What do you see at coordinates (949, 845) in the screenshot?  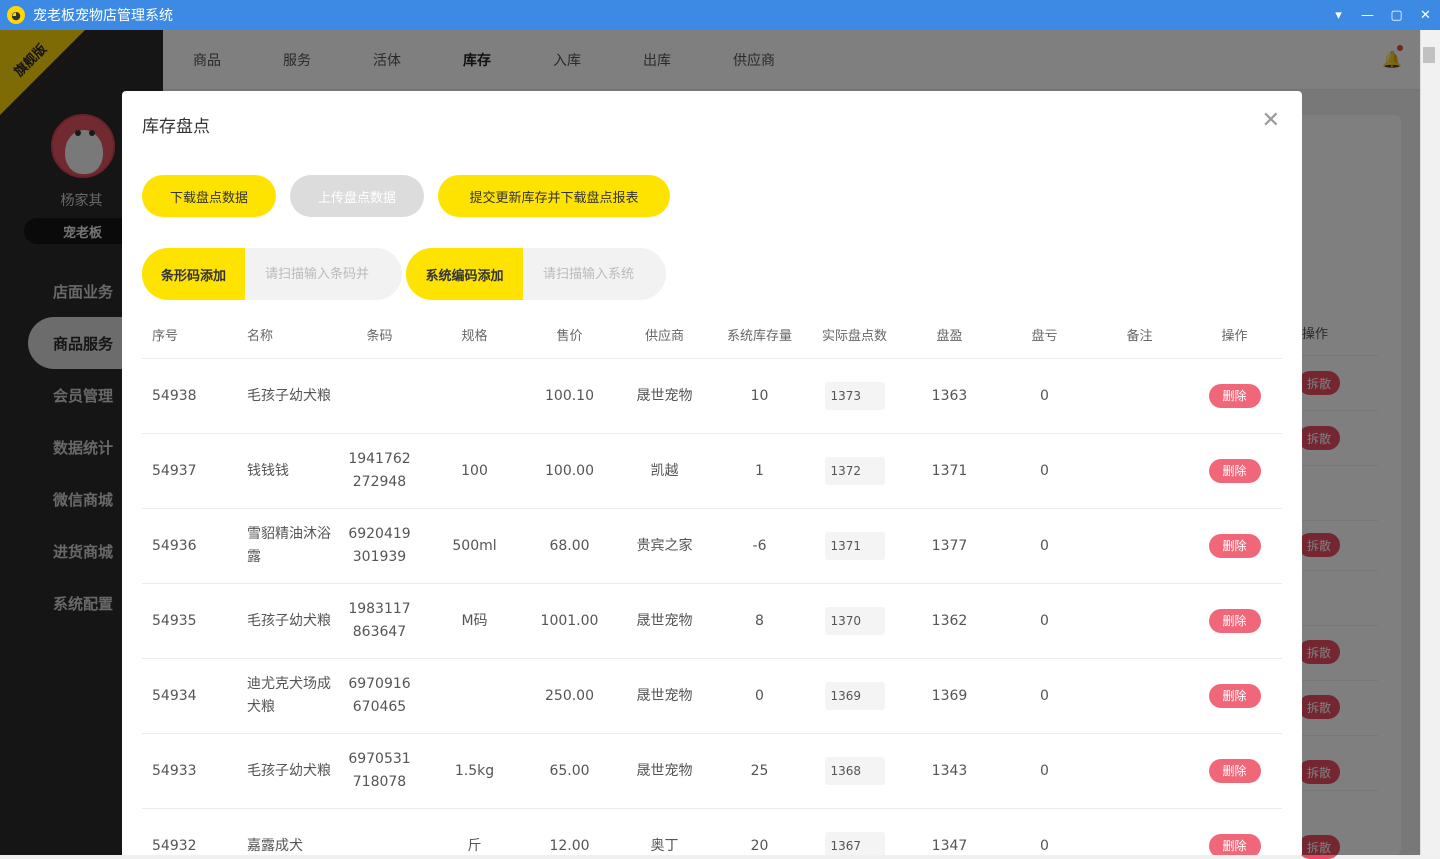 I see `cell-gain: 1347` at bounding box center [949, 845].